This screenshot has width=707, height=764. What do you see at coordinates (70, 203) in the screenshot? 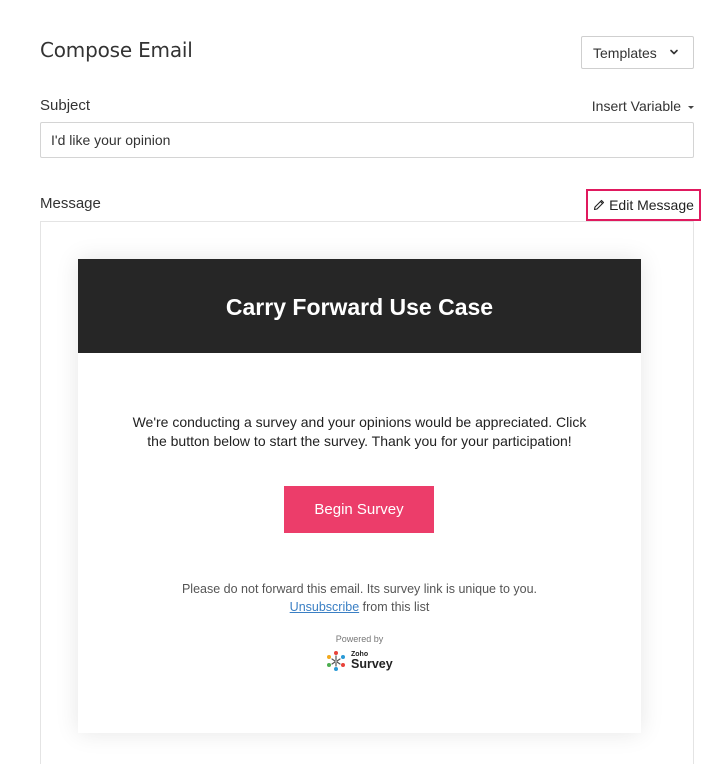
I see `message-label: Message` at bounding box center [70, 203].